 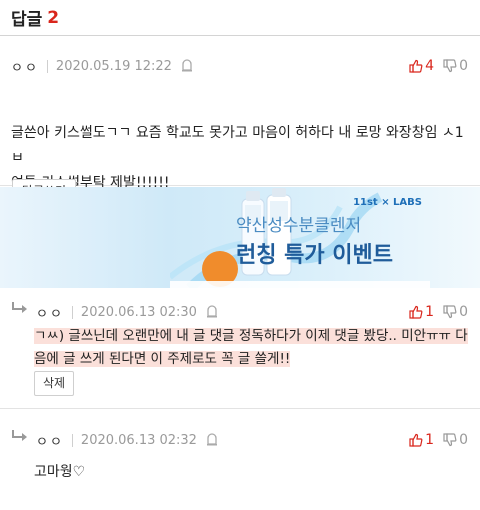 What do you see at coordinates (387, 202) in the screenshot?
I see `banner-brand: 11st × LABS` at bounding box center [387, 202].